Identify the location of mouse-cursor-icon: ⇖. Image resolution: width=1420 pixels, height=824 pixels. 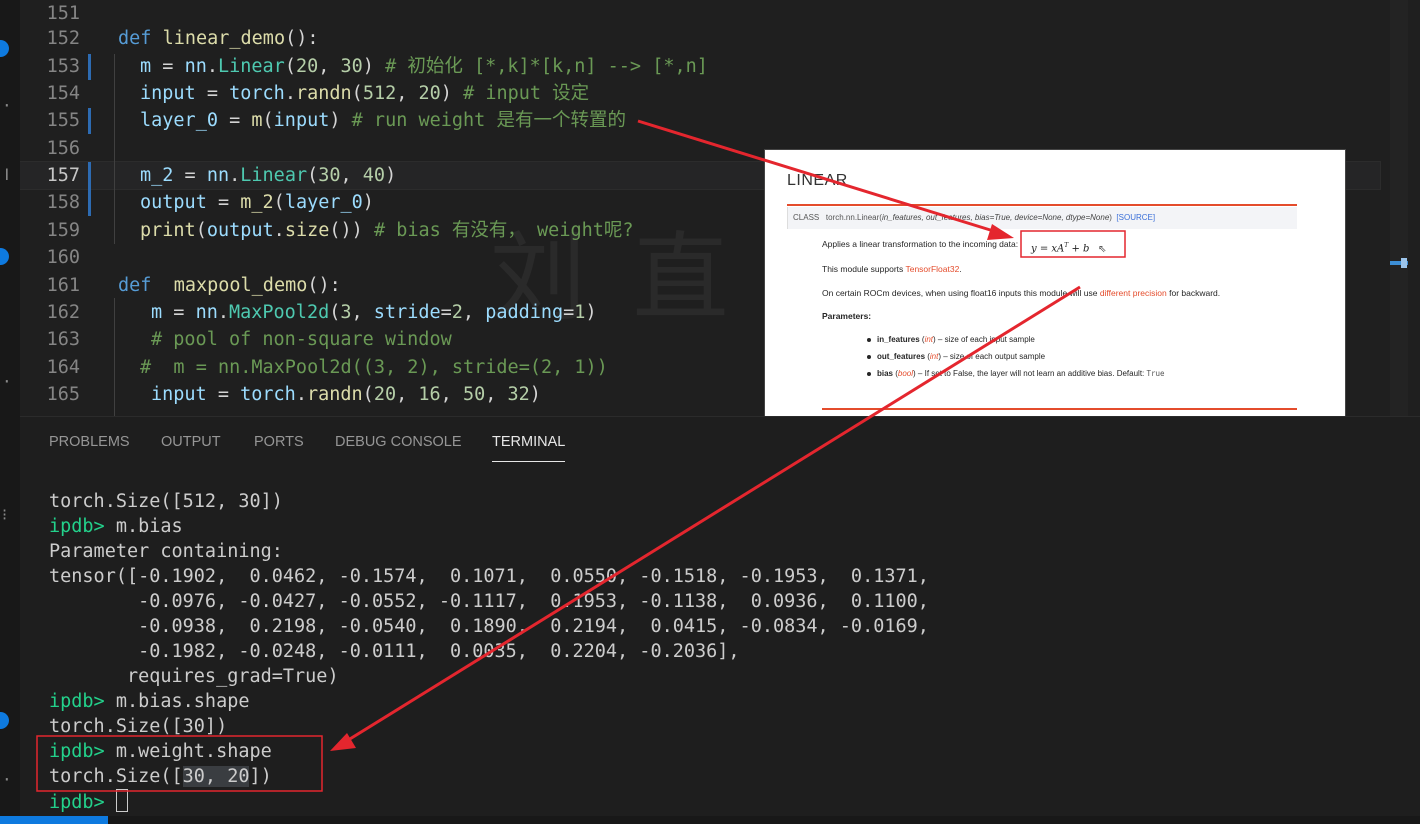
(1102, 249).